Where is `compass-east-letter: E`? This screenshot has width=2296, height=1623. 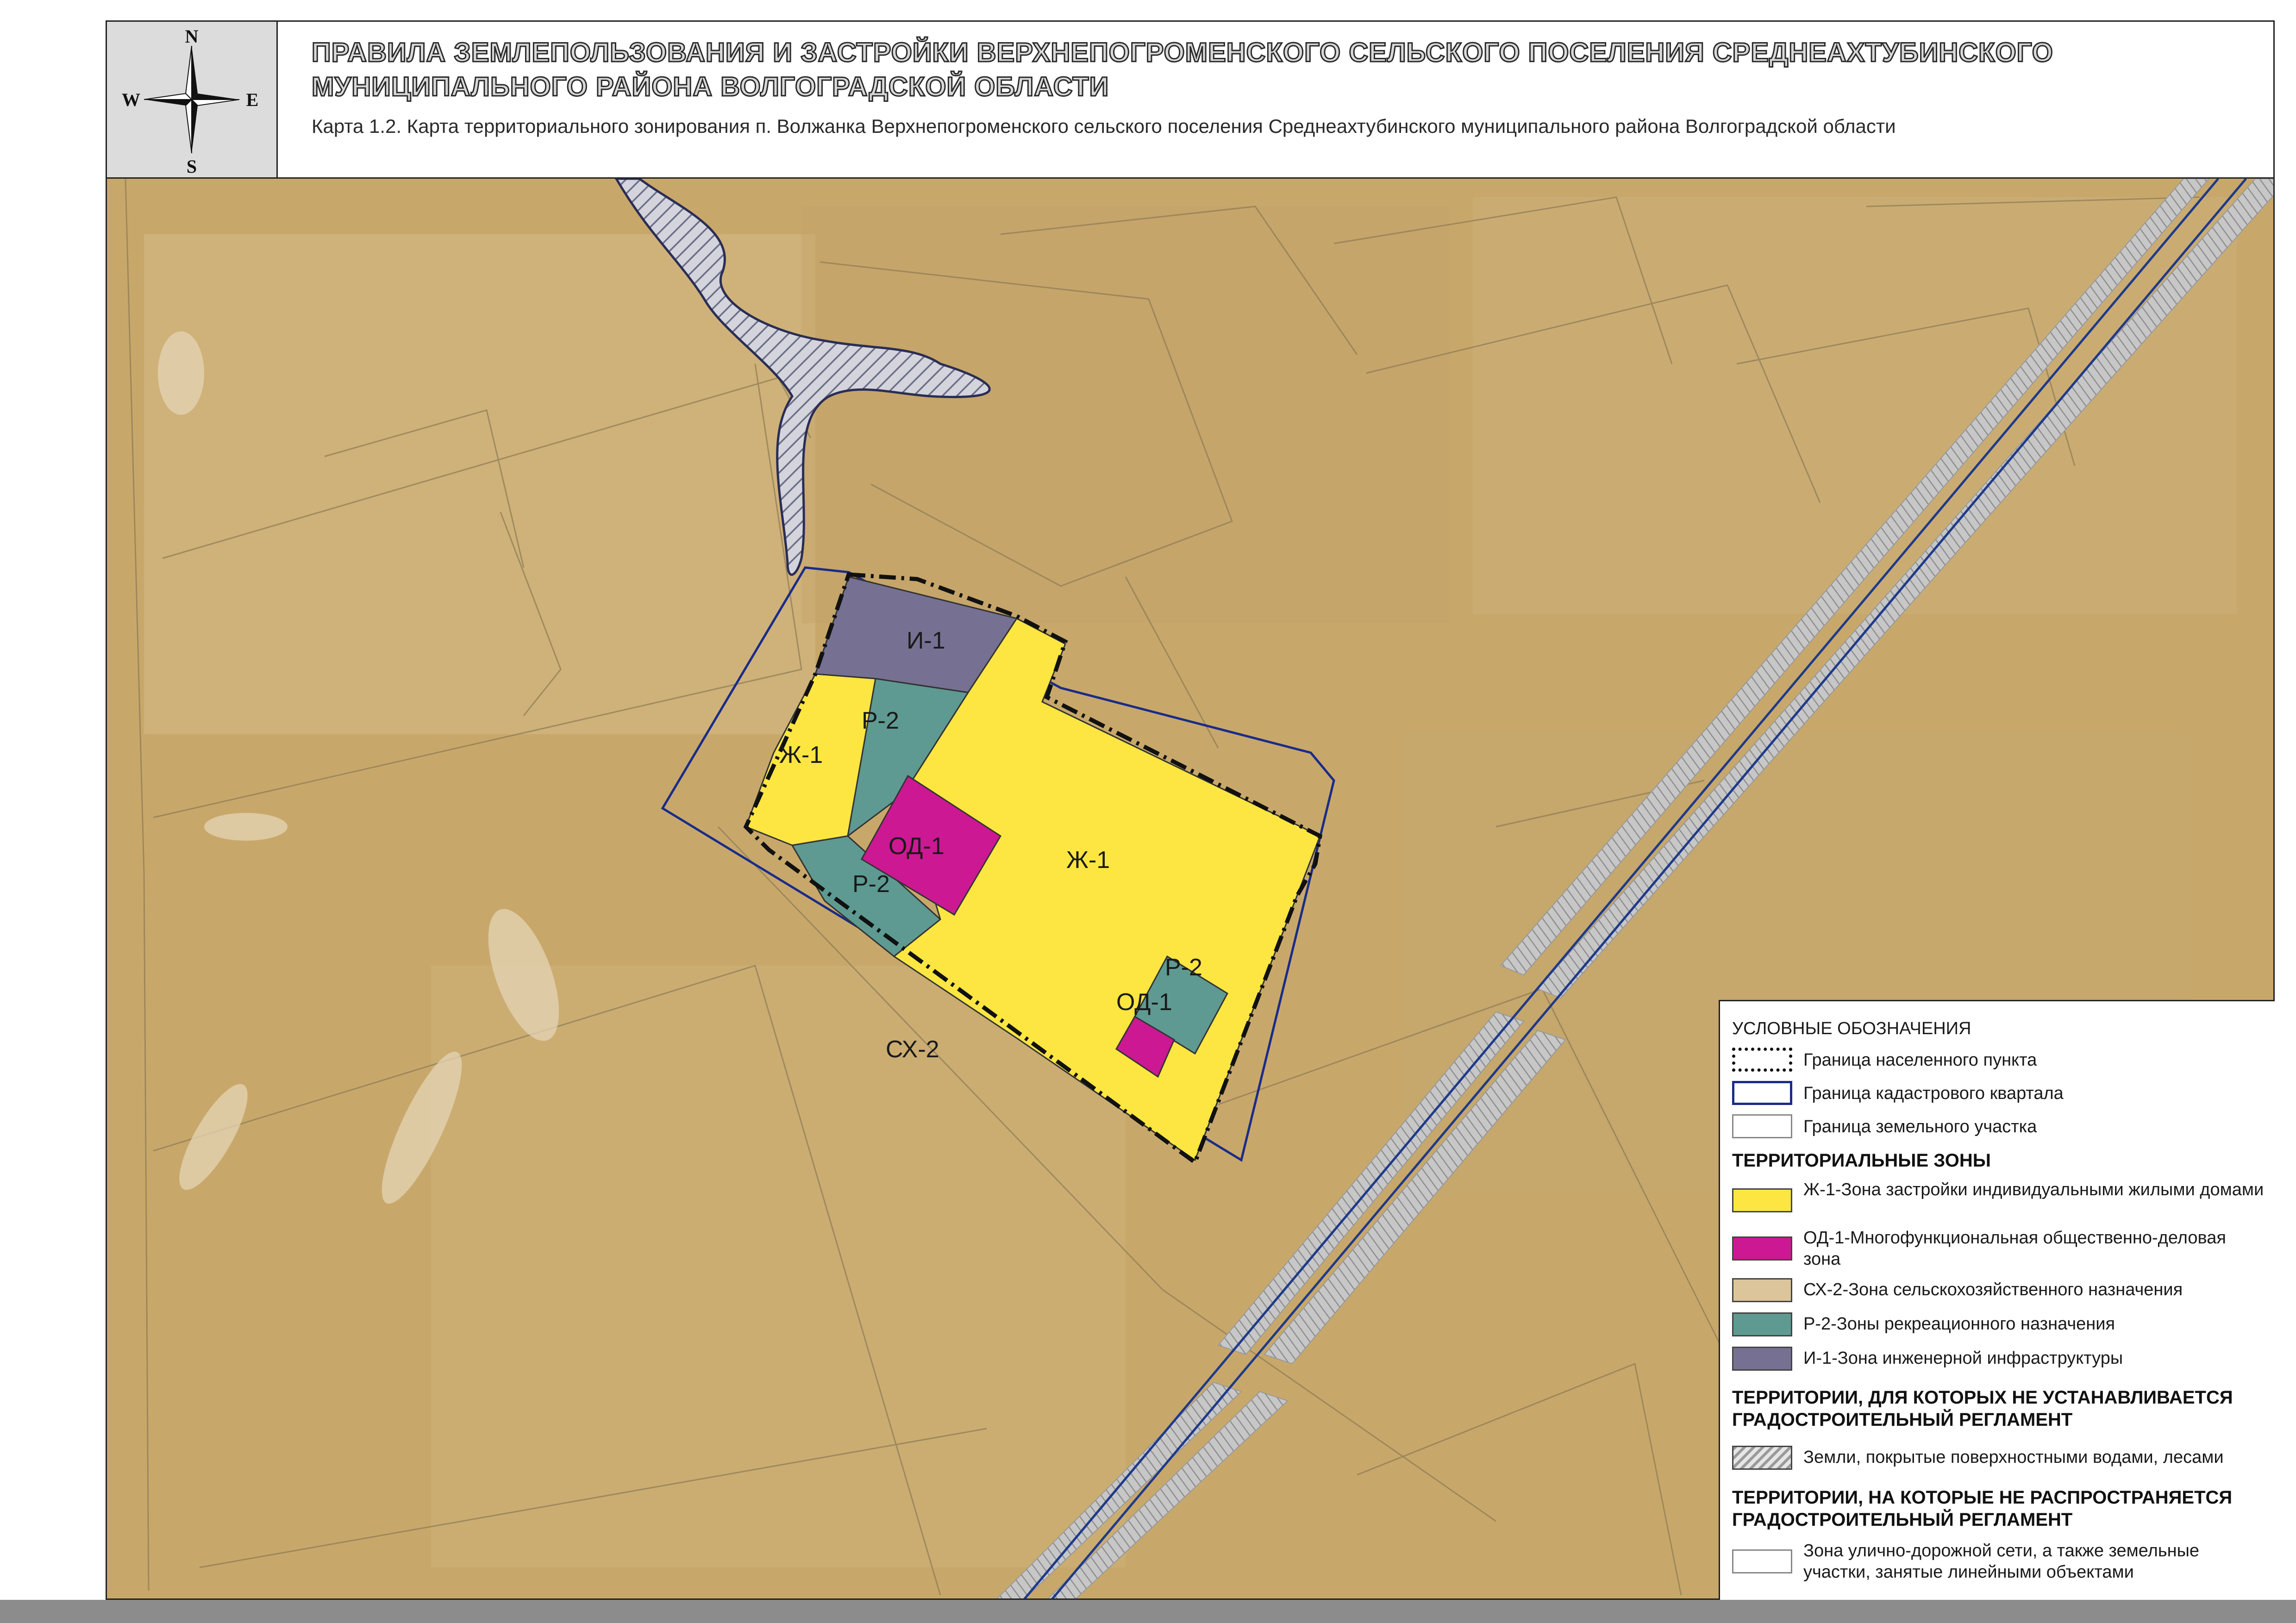
compass-east-letter: E is located at coordinates (252, 99).